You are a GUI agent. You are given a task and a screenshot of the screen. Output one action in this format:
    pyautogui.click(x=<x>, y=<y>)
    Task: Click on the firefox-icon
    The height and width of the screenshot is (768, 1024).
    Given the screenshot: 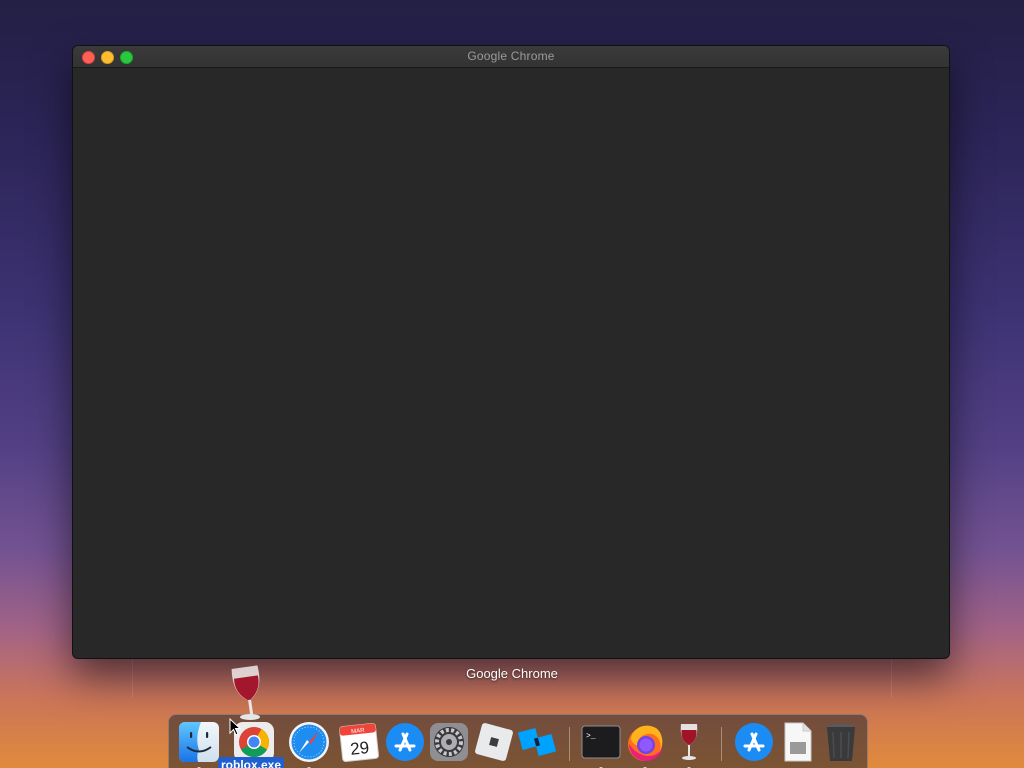 What is the action you would take?
    pyautogui.click(x=645, y=743)
    